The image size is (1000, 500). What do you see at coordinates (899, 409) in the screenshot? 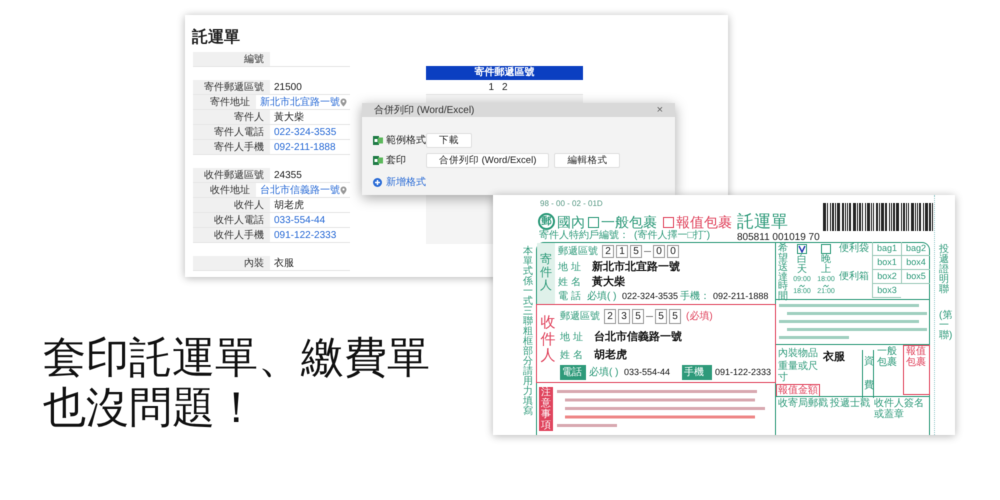
I see `stamp-label: 收件人簽名或蓋章` at bounding box center [899, 409].